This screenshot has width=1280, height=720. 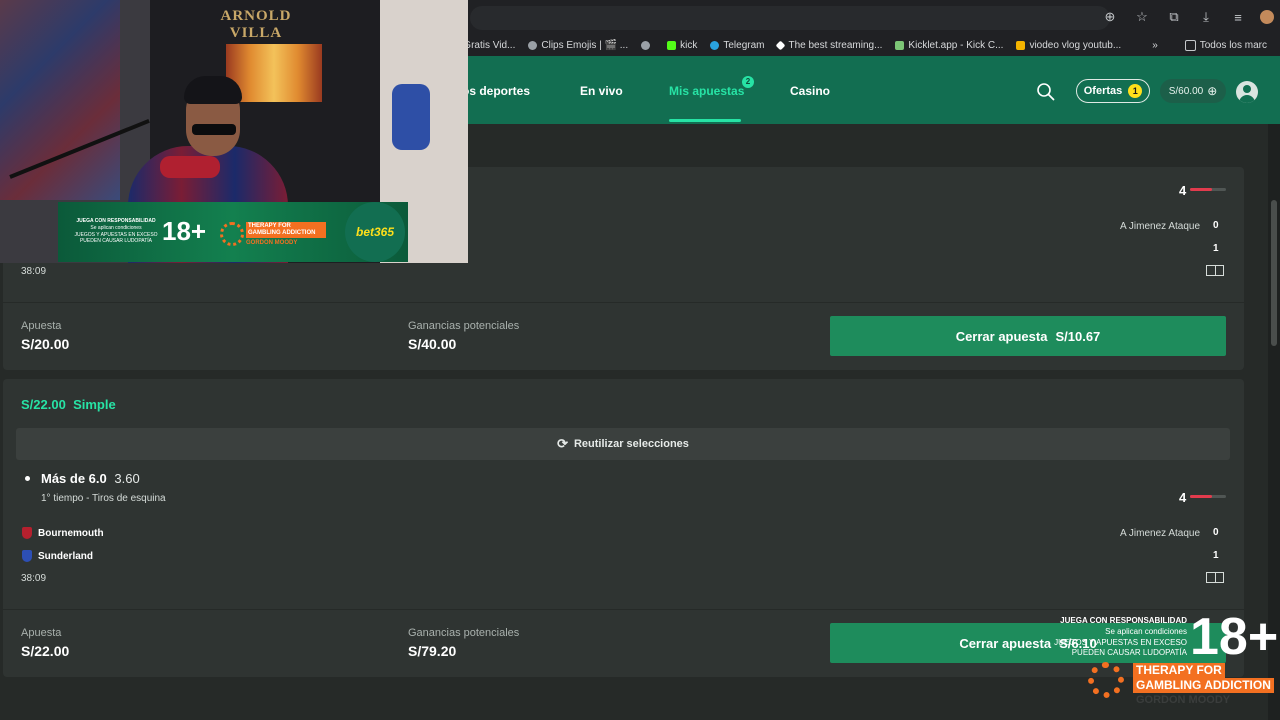 What do you see at coordinates (672, 45) in the screenshot?
I see `kick-icon` at bounding box center [672, 45].